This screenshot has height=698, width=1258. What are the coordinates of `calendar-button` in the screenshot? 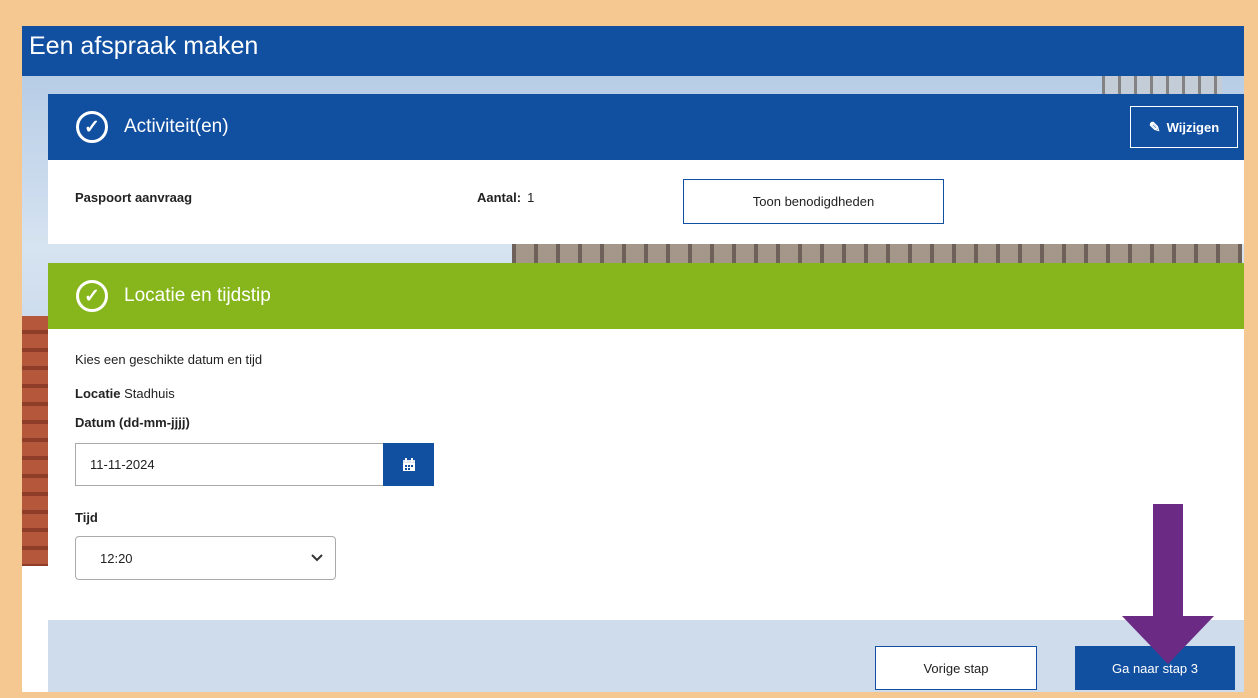 It's located at (408, 464).